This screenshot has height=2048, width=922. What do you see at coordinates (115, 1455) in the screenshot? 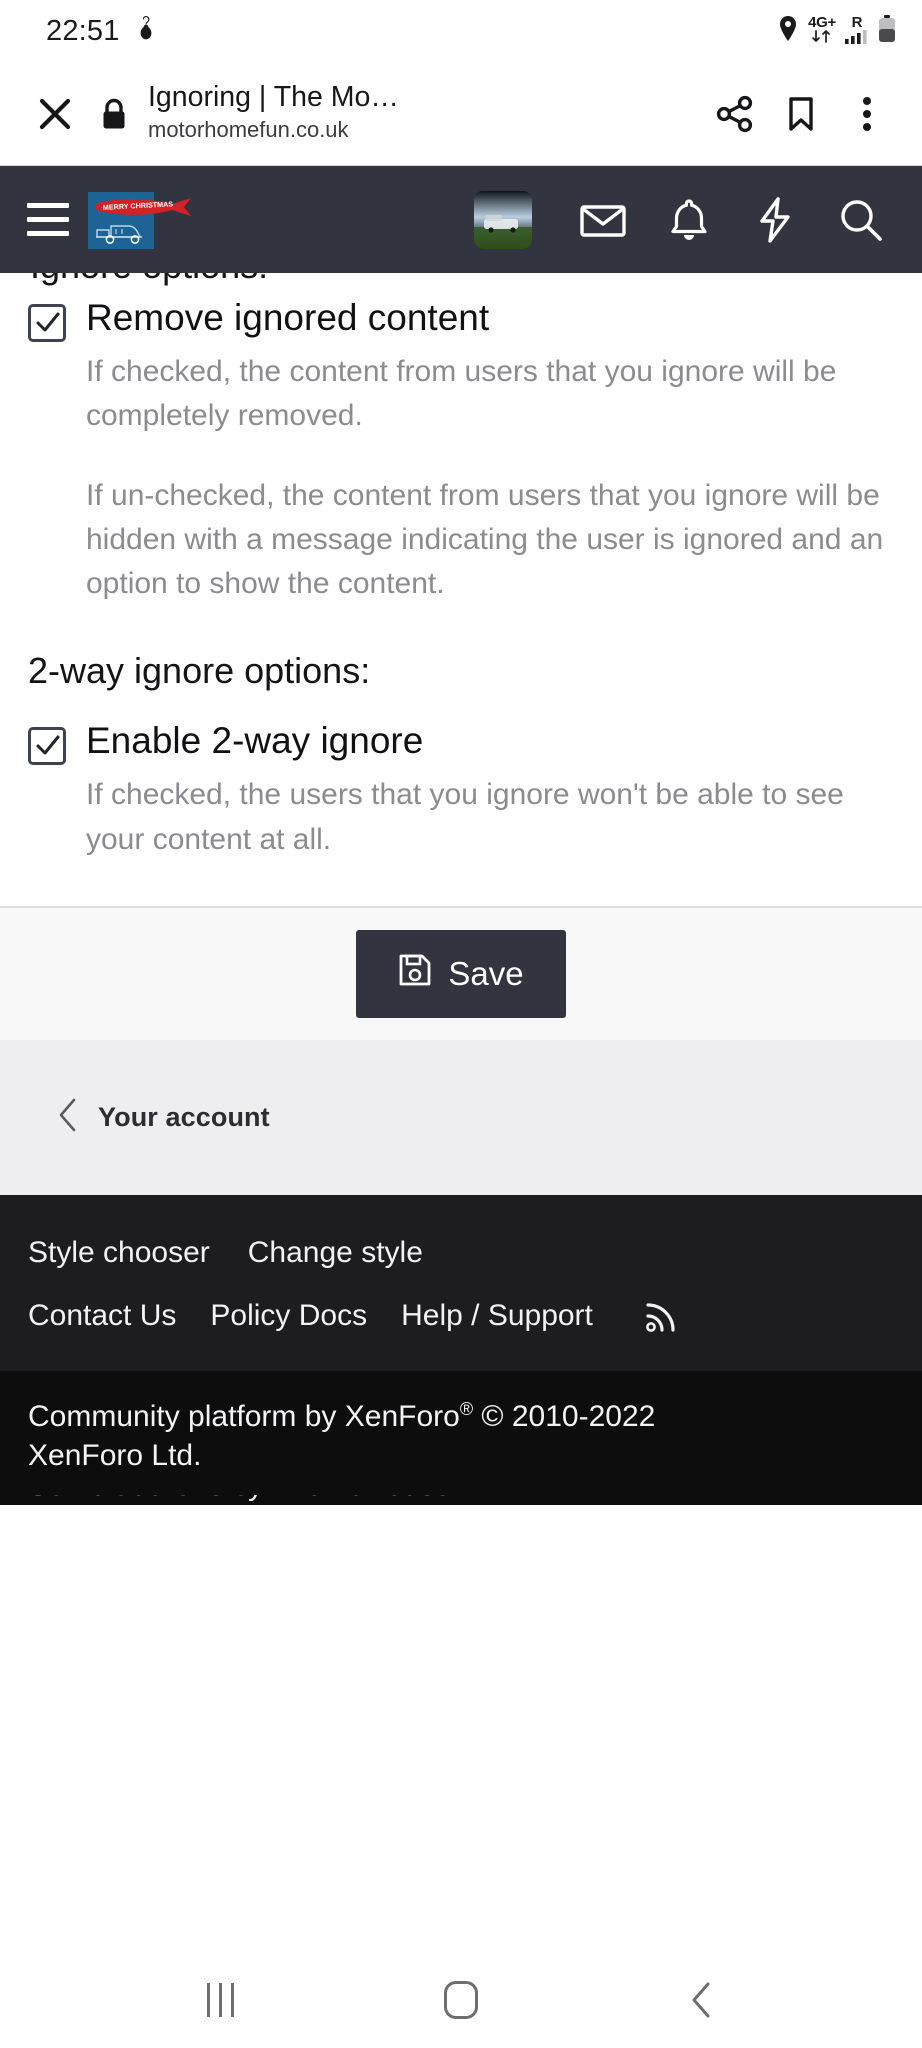
I see `copyright-line-2: XenForo Ltd.` at bounding box center [115, 1455].